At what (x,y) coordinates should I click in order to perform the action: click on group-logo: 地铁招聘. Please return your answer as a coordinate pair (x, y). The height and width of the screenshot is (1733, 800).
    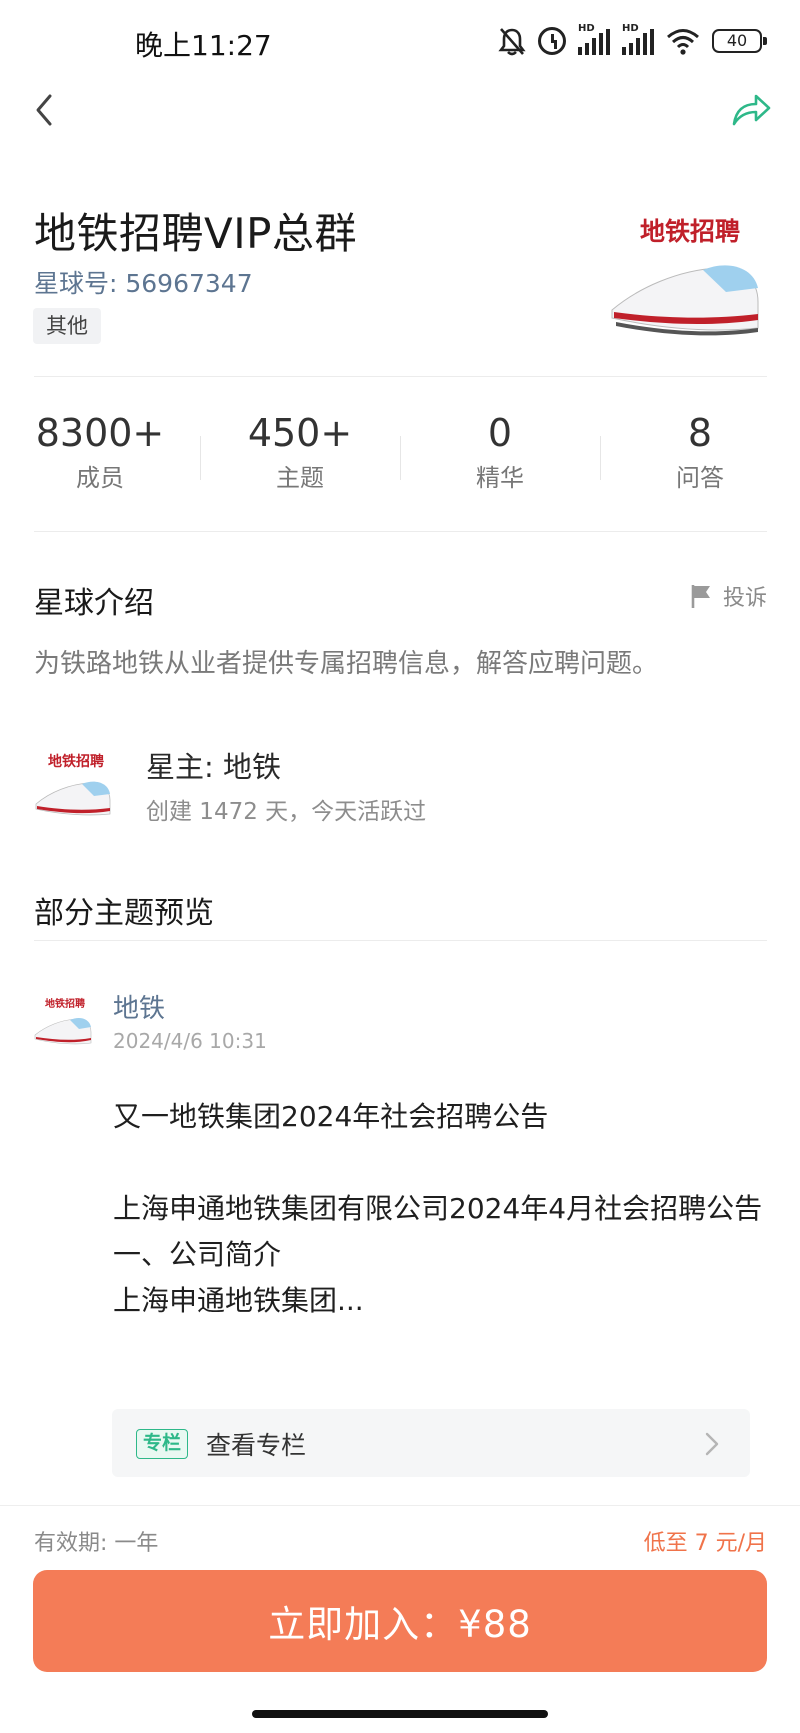
    Looking at the image, I should click on (685, 276).